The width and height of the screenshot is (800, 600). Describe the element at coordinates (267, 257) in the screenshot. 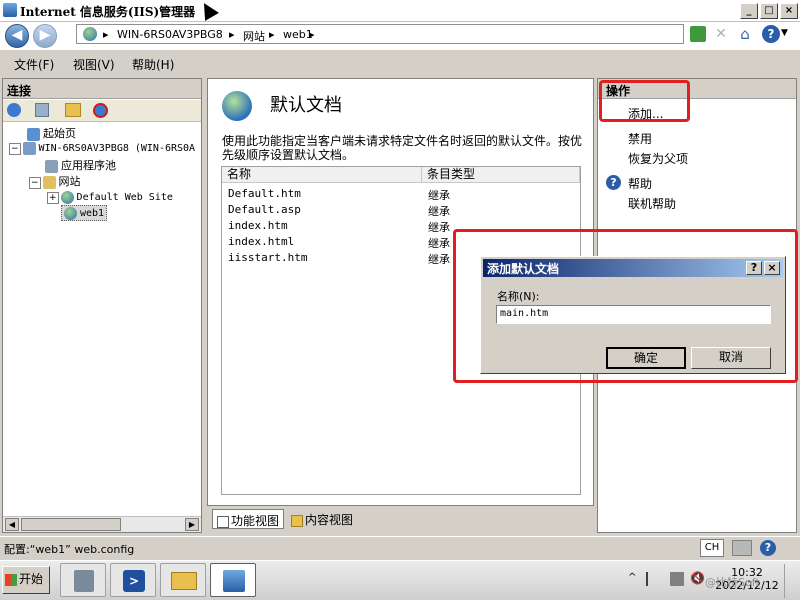

I see `list-item-name: iisstart.htm` at that location.